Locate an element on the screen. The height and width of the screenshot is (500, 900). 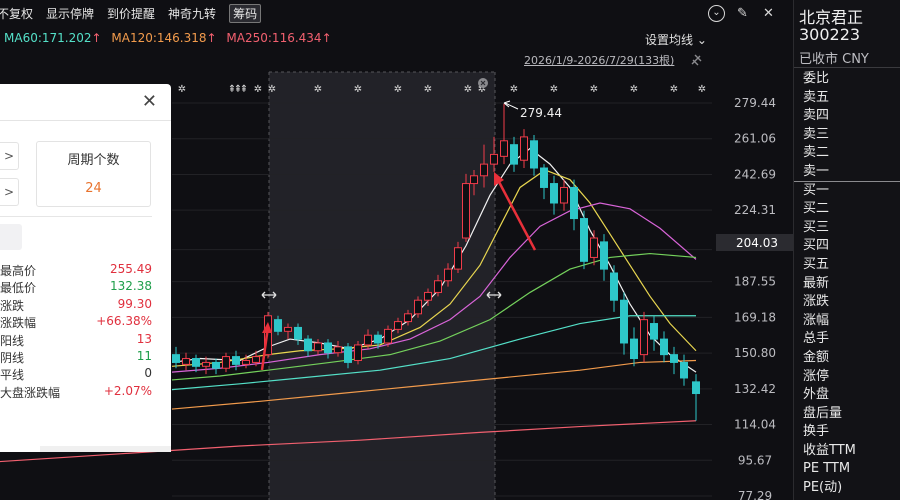
price-tick-label: 242.69 is located at coordinates (755, 174).